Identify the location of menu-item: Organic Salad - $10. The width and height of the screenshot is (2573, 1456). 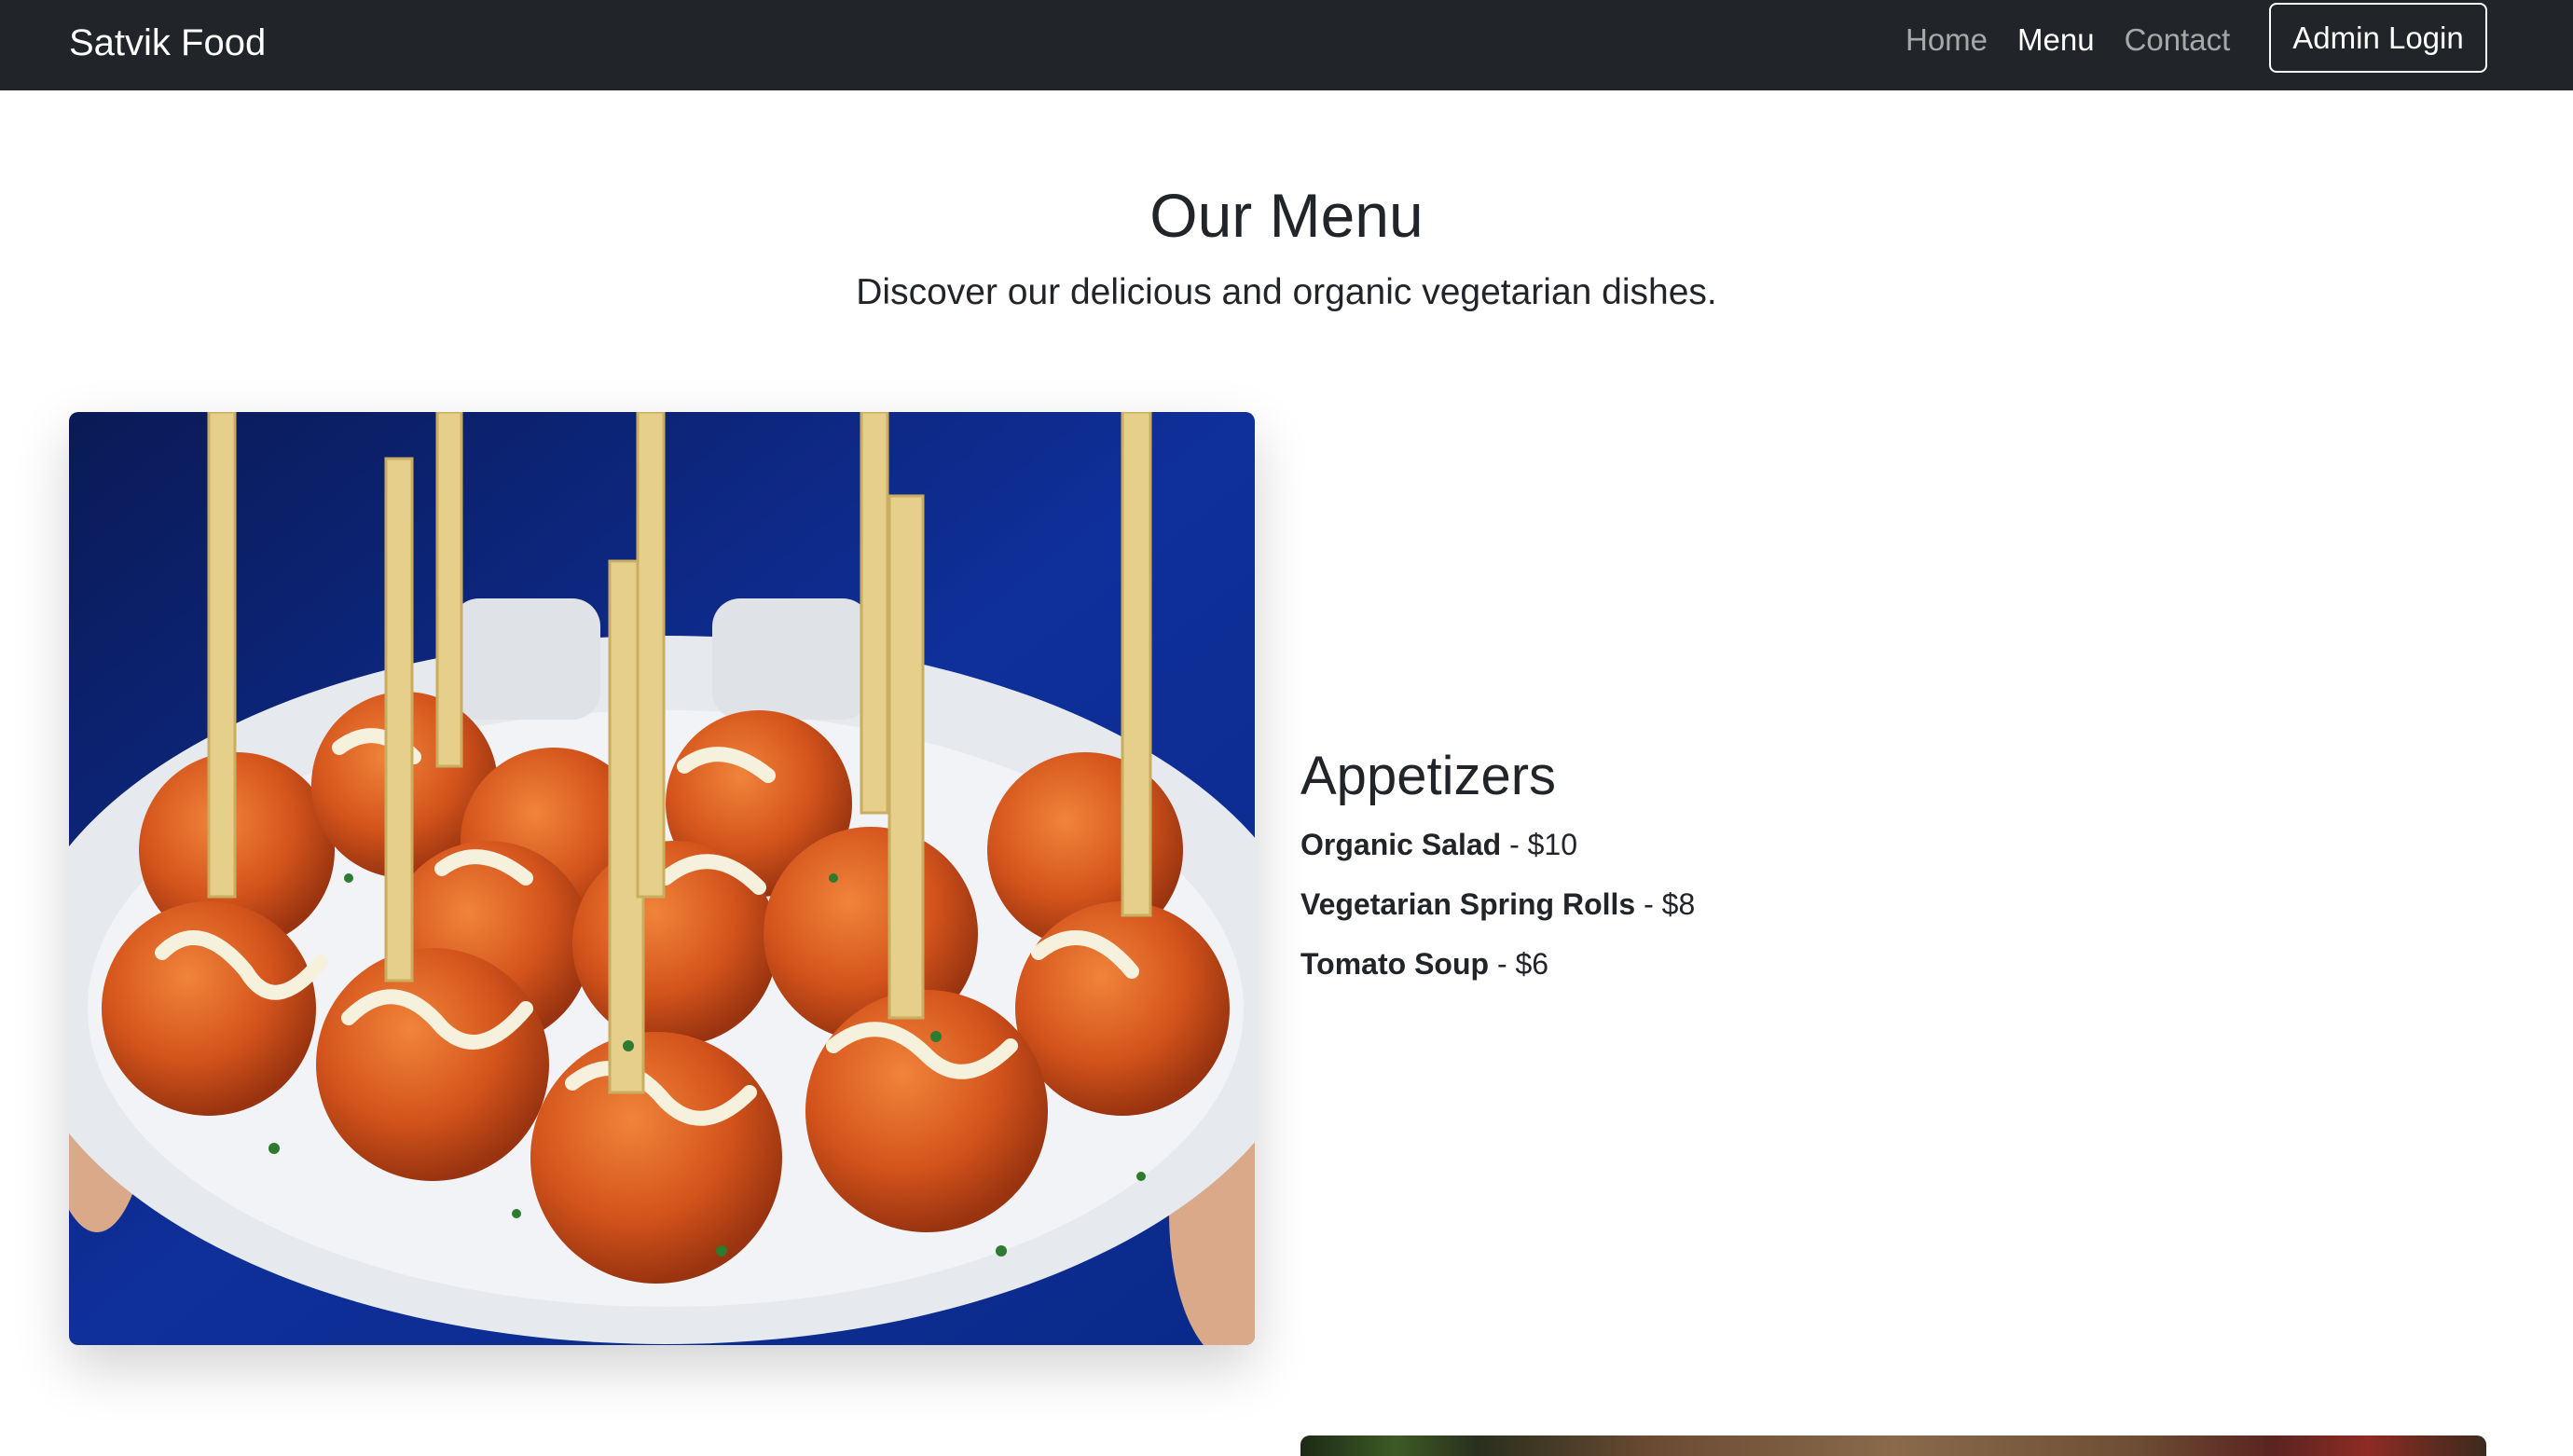
(1439, 844).